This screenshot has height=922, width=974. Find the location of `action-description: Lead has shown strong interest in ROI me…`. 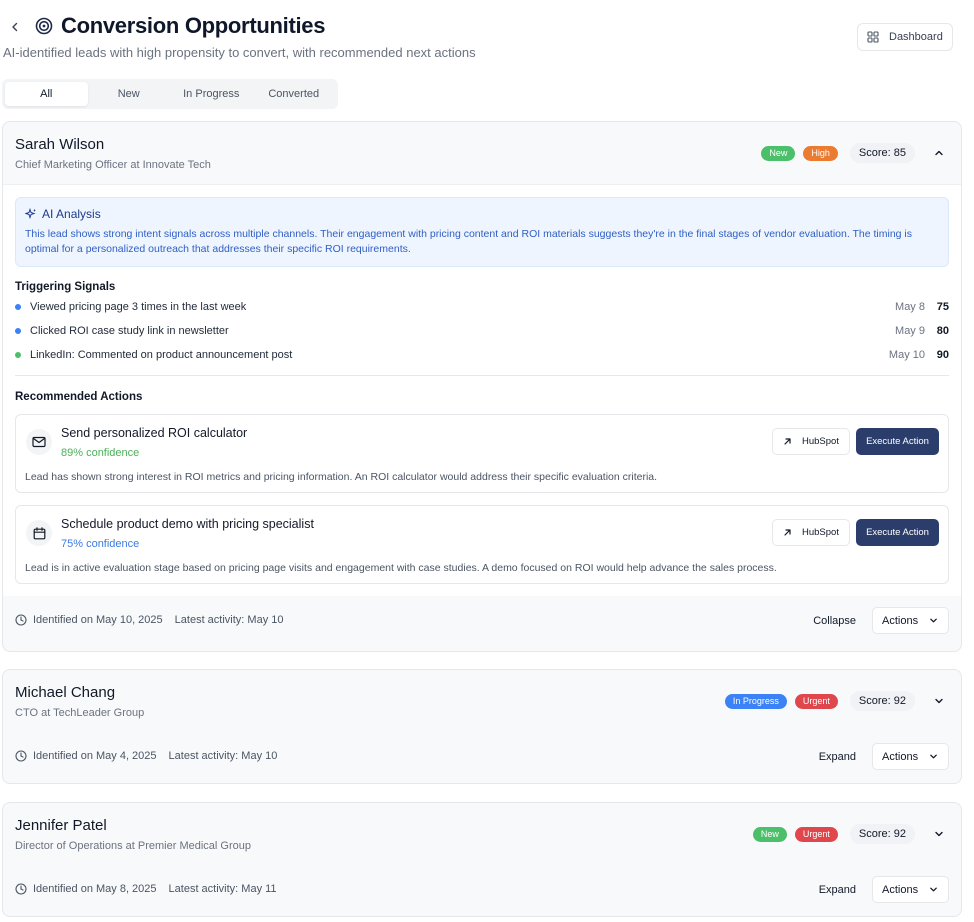

action-description: Lead has shown strong interest in ROI me… is located at coordinates (341, 477).